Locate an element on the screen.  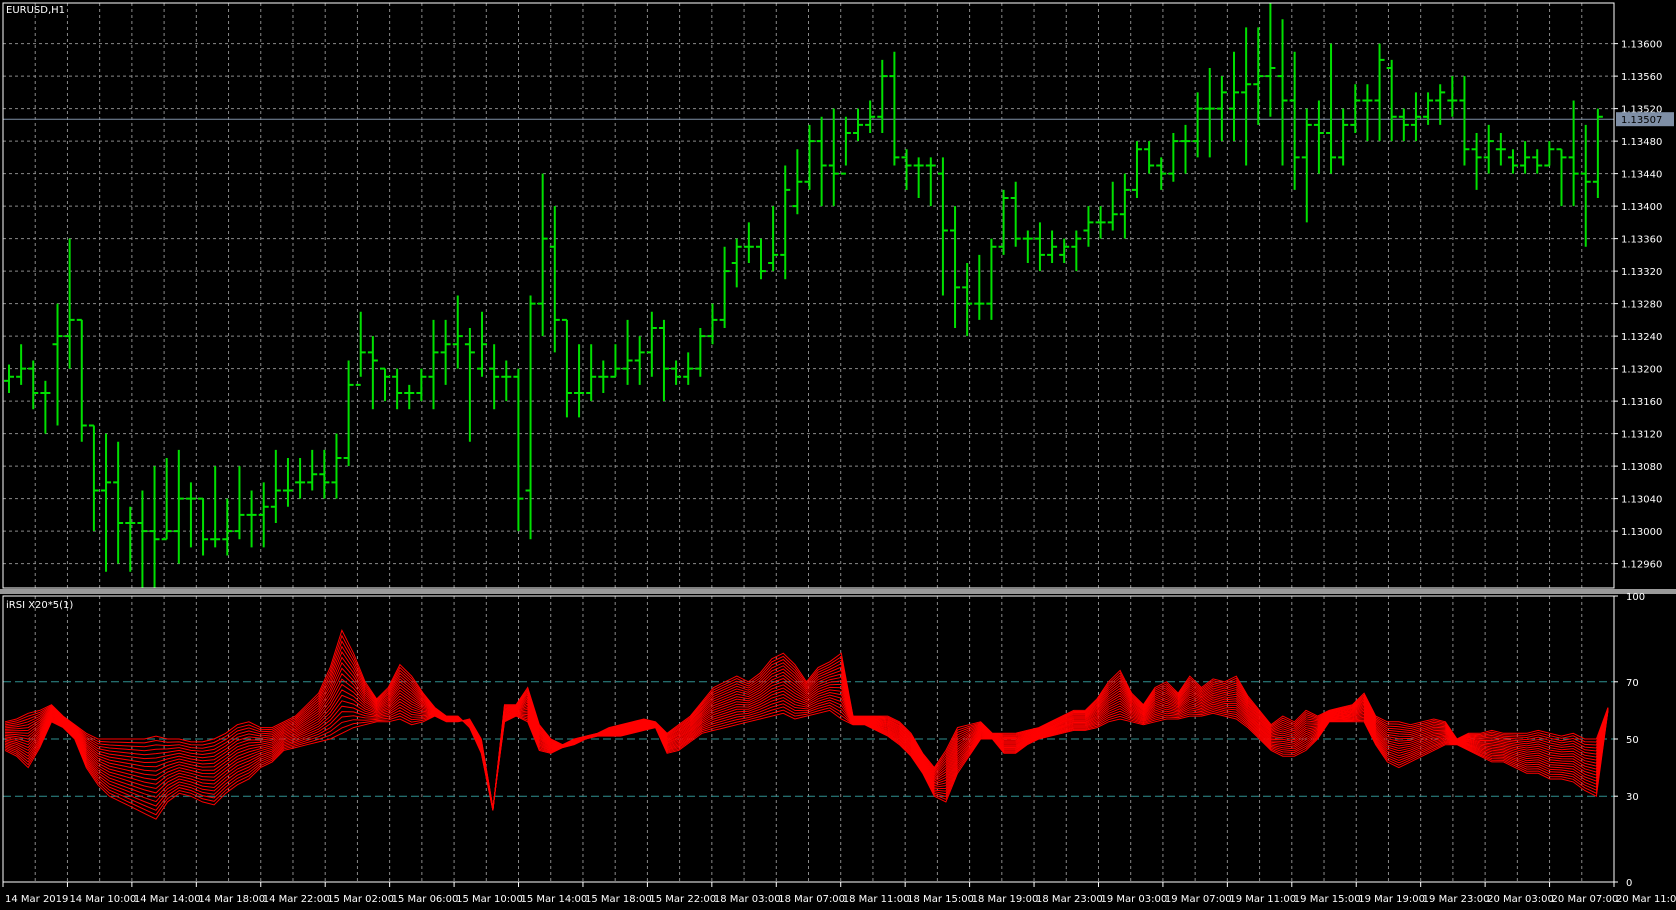
rsi-axis: 100 70 50 30 0 is located at coordinates (1629, 740).